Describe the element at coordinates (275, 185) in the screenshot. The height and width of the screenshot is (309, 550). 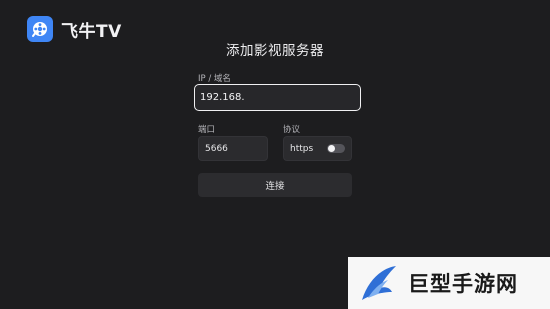
I see `connect-button: 连接` at that location.